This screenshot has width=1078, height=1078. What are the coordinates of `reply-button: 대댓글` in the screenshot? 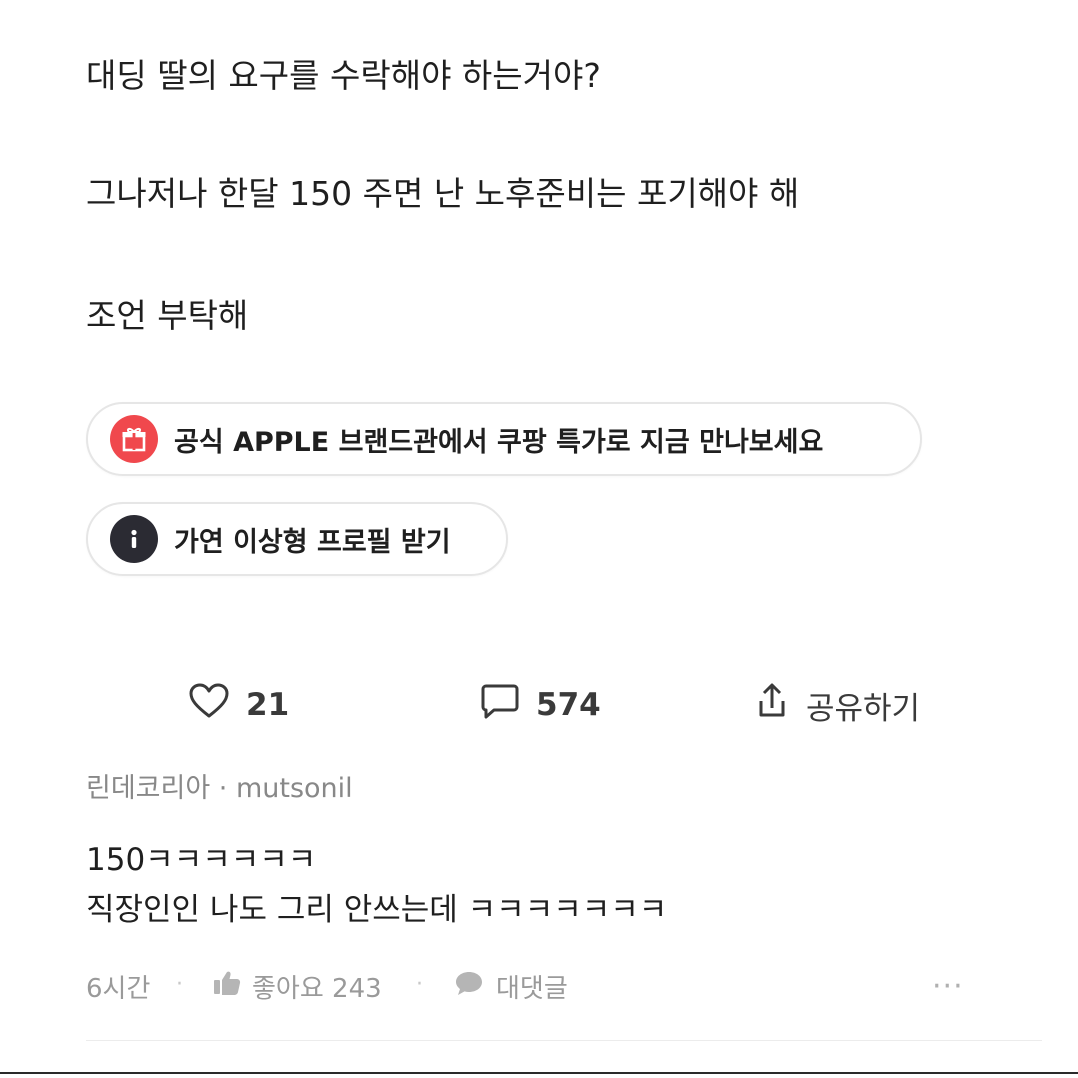 It's located at (511, 986).